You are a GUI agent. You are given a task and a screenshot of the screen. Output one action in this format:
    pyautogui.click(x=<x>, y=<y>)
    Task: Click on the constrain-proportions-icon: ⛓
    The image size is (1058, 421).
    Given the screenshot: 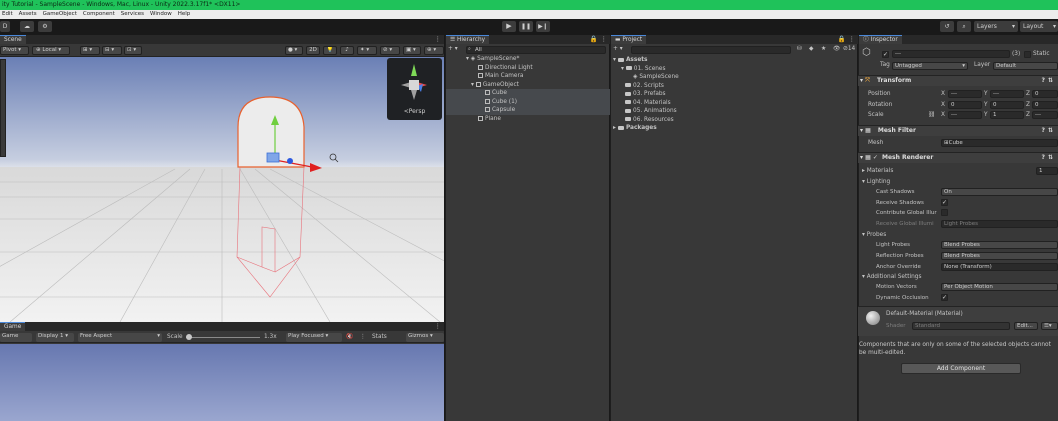 What is the action you would take?
    pyautogui.click(x=931, y=115)
    